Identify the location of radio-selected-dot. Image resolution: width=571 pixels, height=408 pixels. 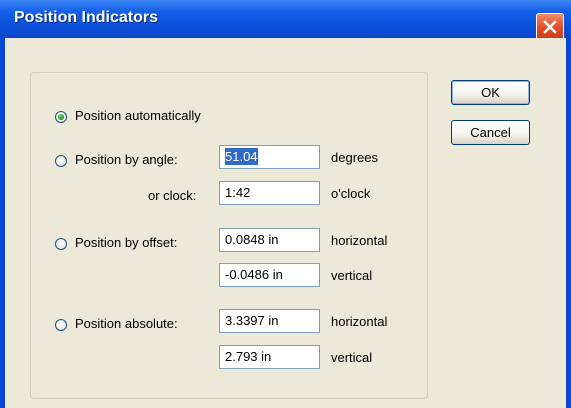
(61, 117).